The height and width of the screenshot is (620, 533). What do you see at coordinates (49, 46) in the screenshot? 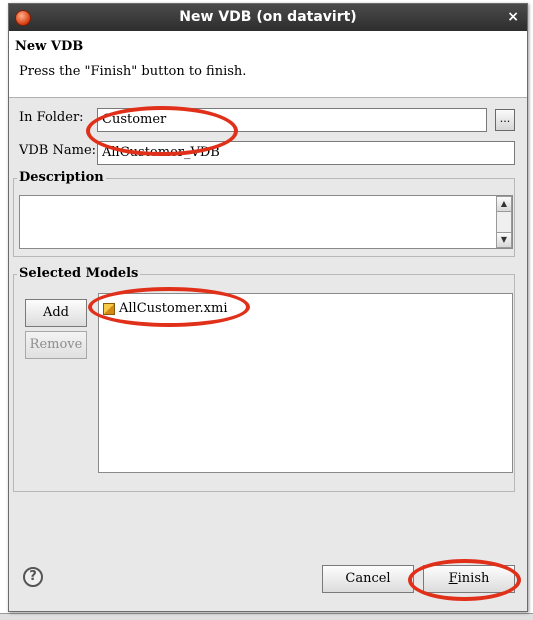
I see `wizard-title: New VDB` at bounding box center [49, 46].